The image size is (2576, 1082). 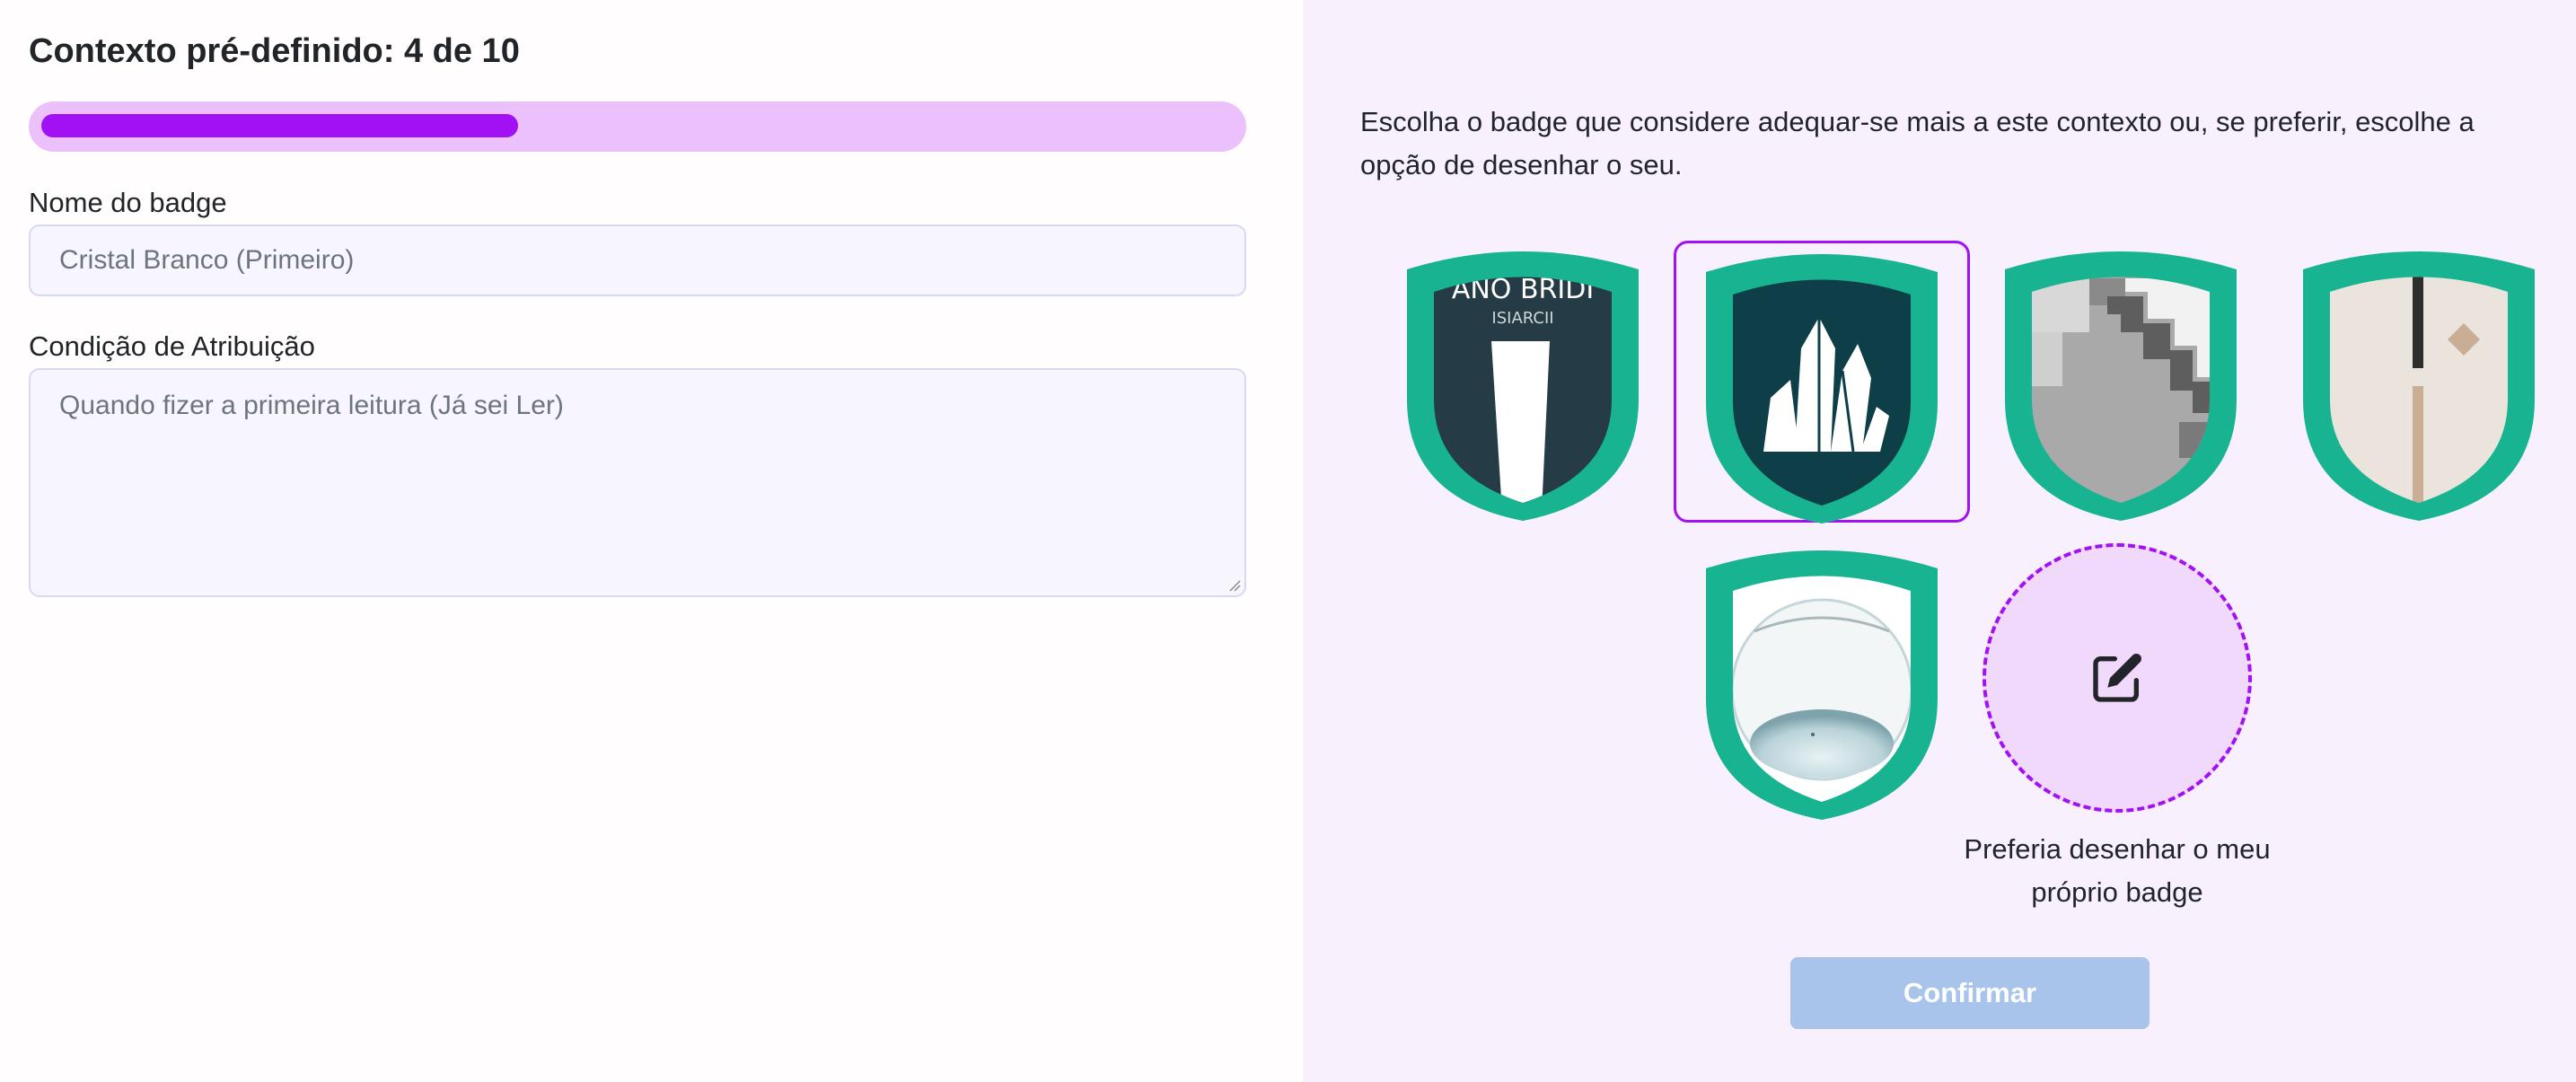 What do you see at coordinates (279, 125) in the screenshot?
I see `progress-bar-fill` at bounding box center [279, 125].